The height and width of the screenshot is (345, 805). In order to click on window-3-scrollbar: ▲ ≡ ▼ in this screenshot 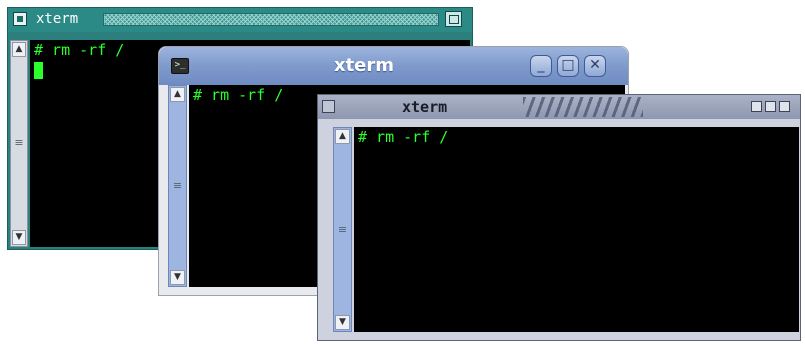, I will do `click(342, 229)`.